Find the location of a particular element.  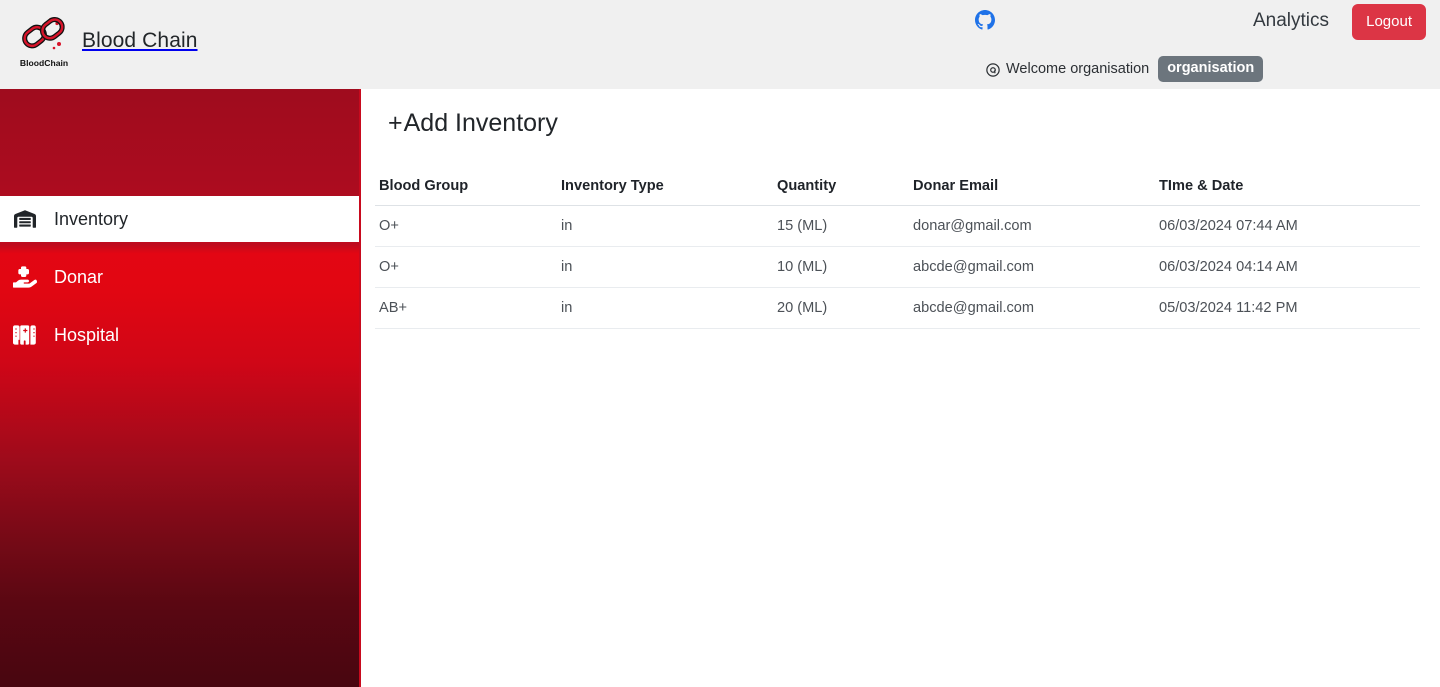

sidebar-item-inventory: Inventory is located at coordinates (179, 219).